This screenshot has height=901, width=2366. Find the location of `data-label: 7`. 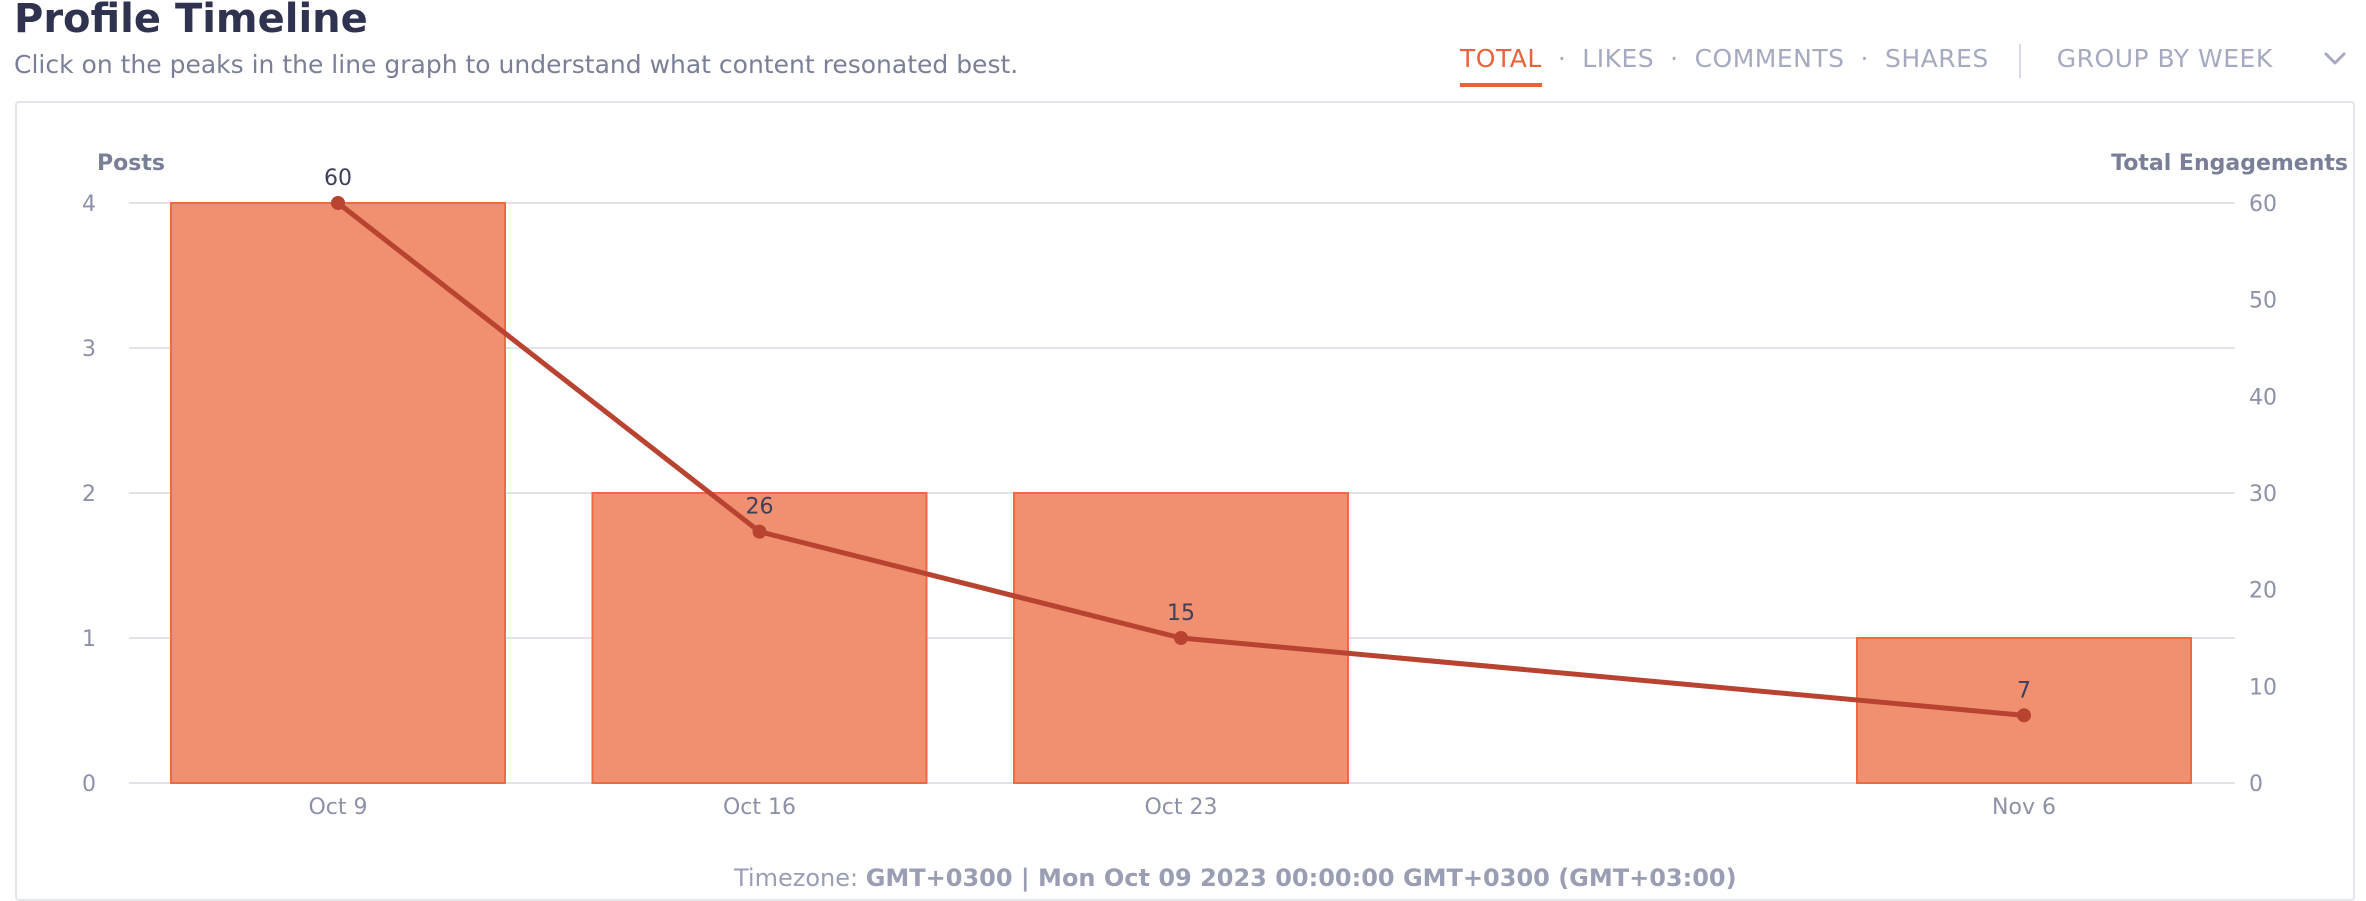

data-label: 7 is located at coordinates (2024, 690).